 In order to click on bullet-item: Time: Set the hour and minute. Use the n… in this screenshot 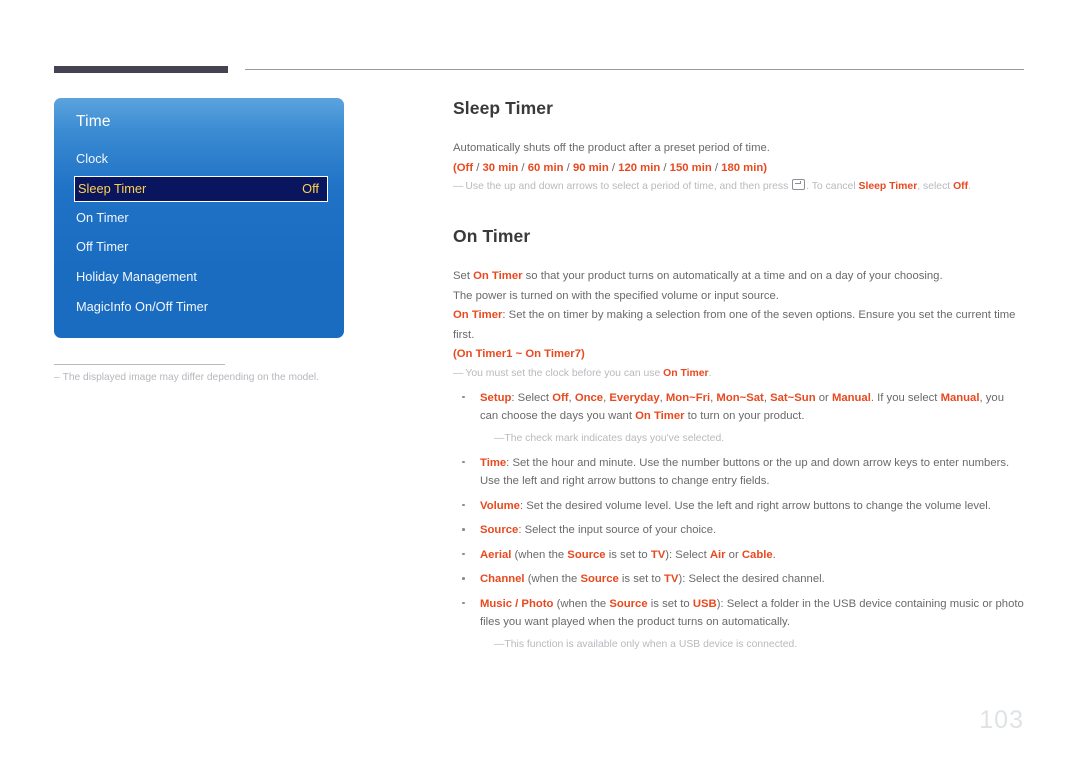, I will do `click(739, 472)`.